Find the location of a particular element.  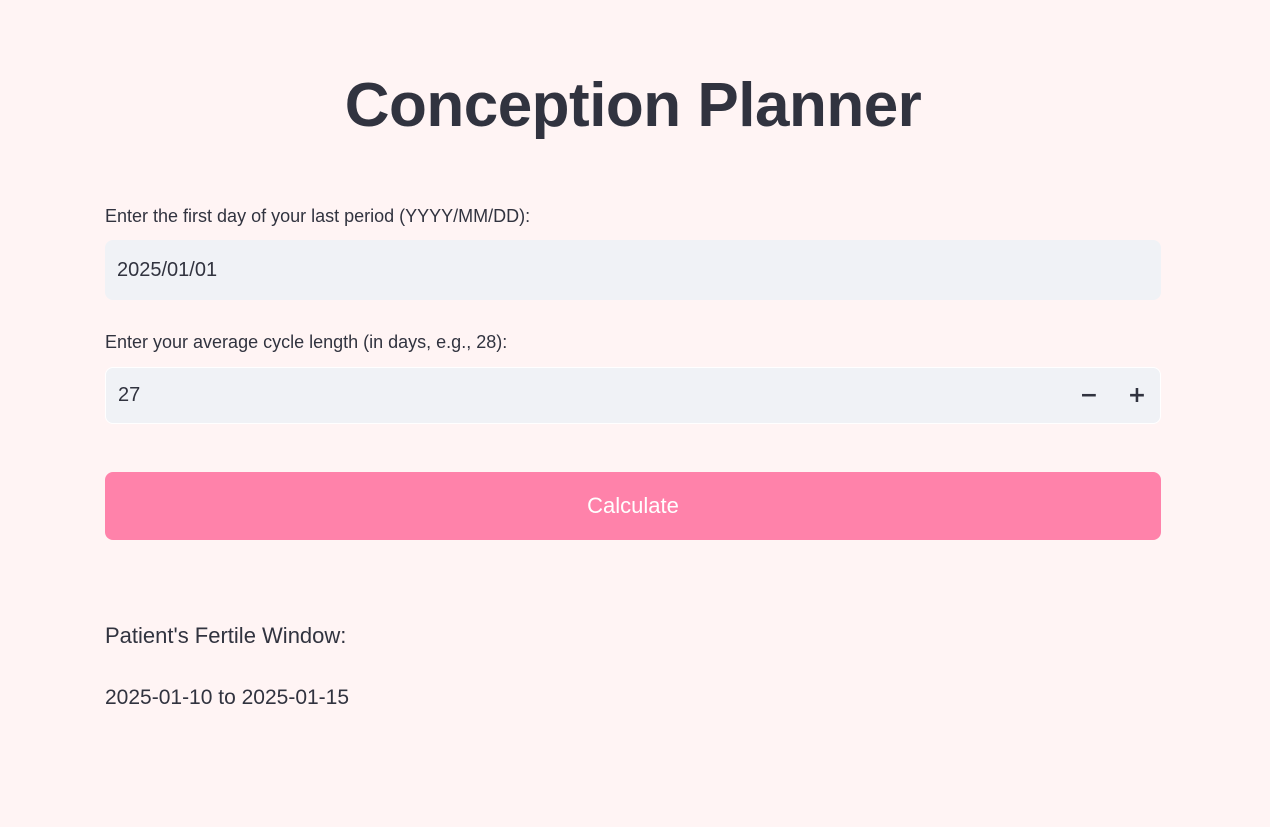

last-period-date-input is located at coordinates (633, 270).